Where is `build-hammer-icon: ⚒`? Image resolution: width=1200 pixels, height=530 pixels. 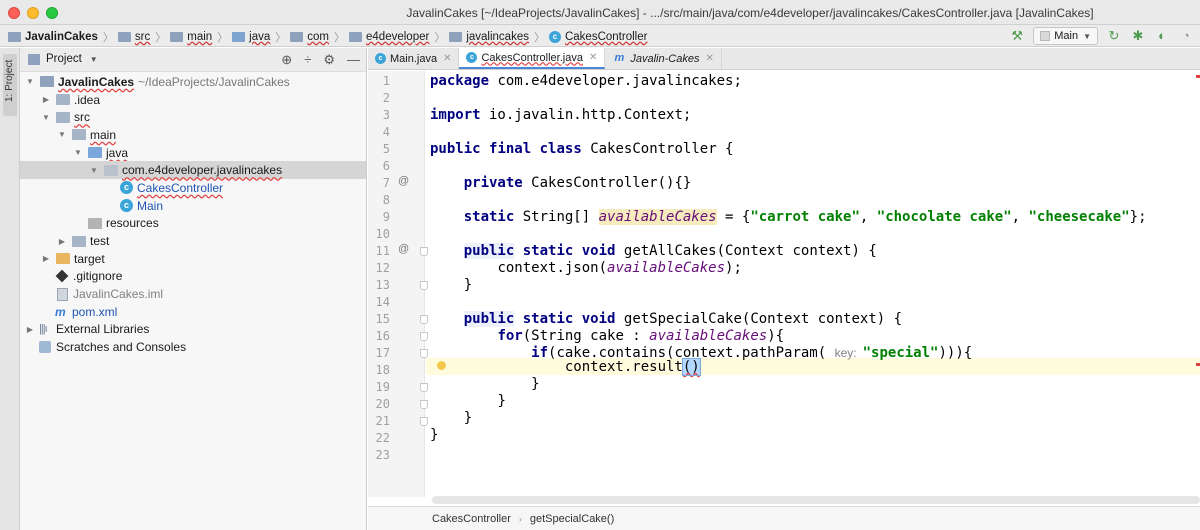
build-hammer-icon: ⚒ is located at coordinates (1017, 36).